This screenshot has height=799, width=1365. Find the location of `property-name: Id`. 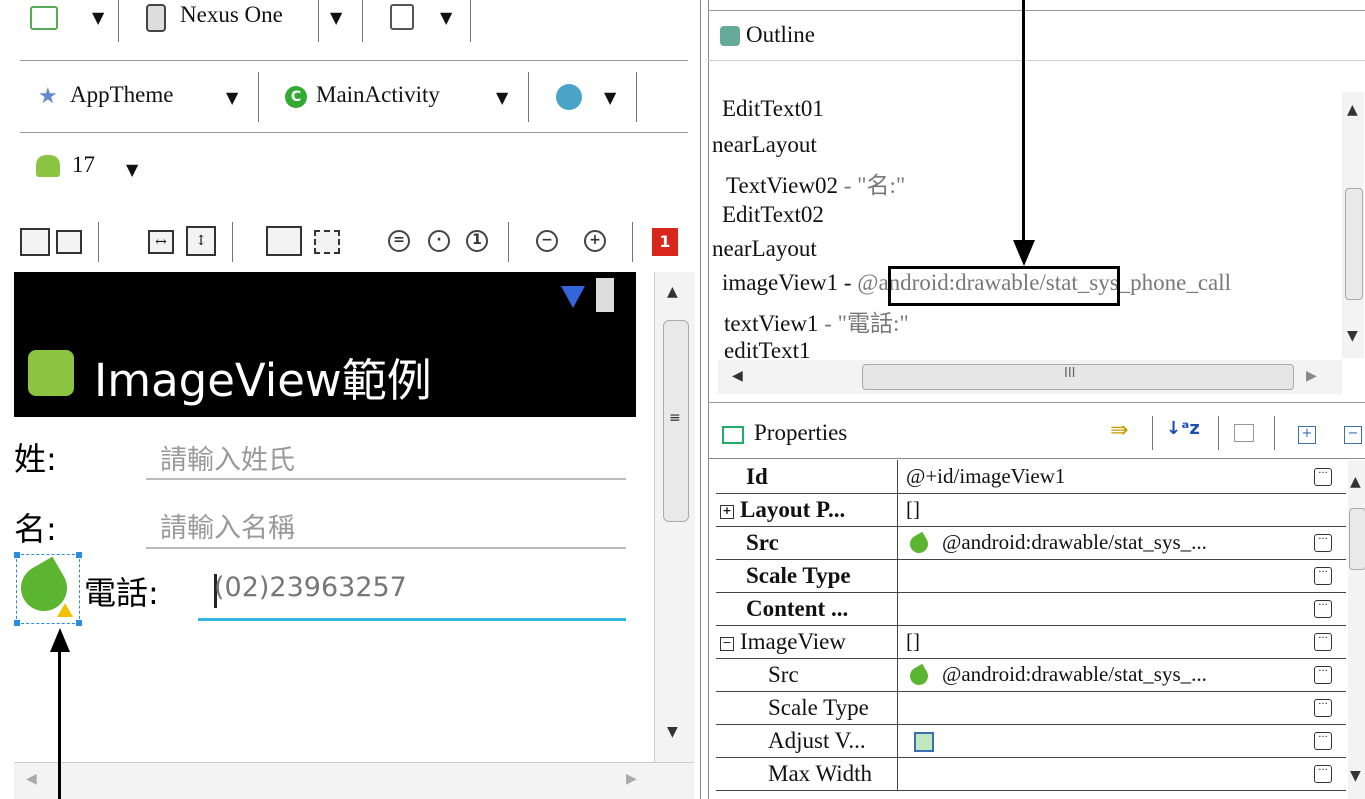

property-name: Id is located at coordinates (807, 476).